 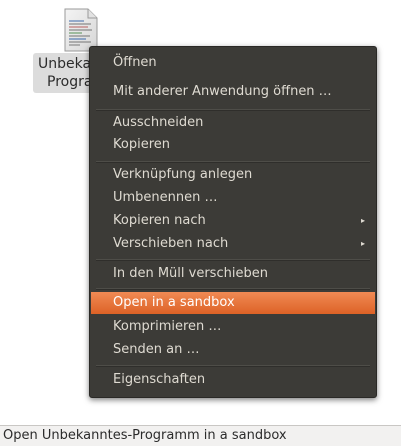 I want to click on menu-item-label: Eigenschaften, so click(x=159, y=379).